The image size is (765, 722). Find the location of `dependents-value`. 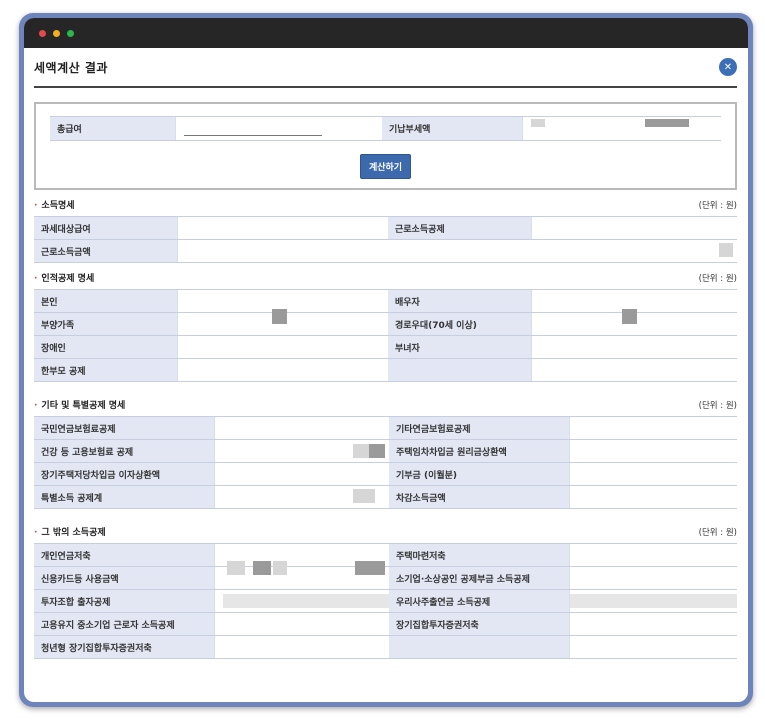

dependents-value is located at coordinates (282, 322).